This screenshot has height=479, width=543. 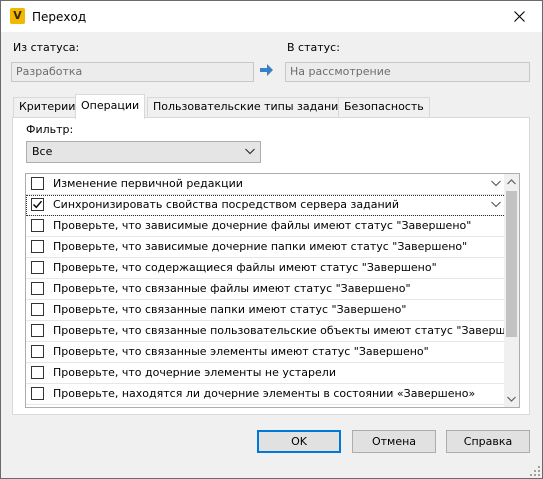 What do you see at coordinates (132, 72) in the screenshot?
I see `from-status-field: Разработка` at bounding box center [132, 72].